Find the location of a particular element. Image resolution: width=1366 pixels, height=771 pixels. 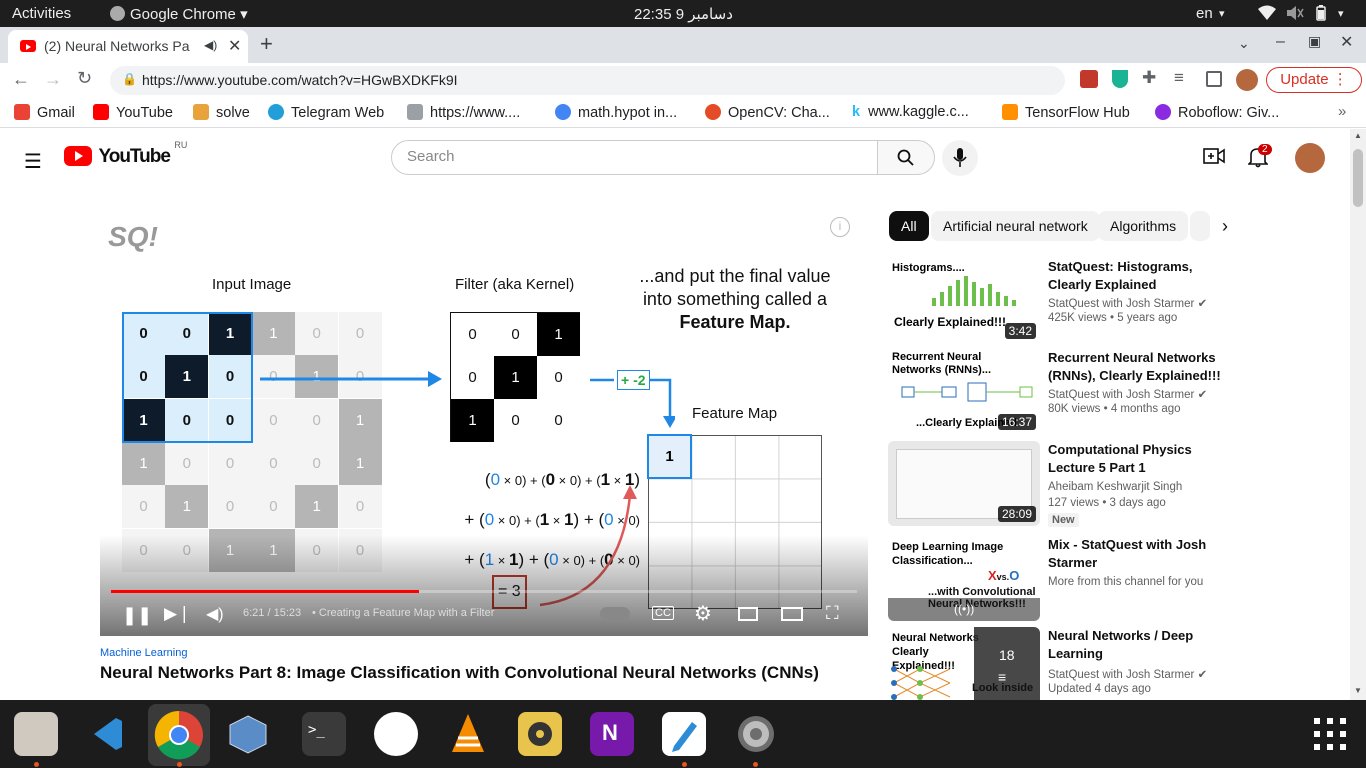

extension-megaphone-icon is located at coordinates (1089, 79).